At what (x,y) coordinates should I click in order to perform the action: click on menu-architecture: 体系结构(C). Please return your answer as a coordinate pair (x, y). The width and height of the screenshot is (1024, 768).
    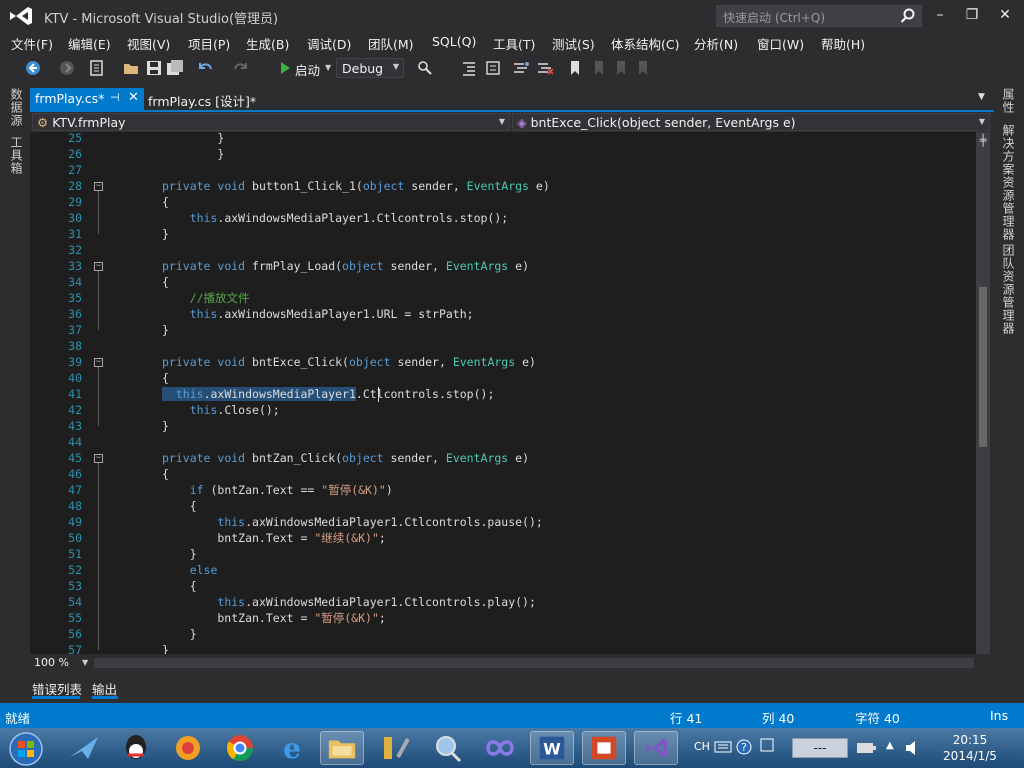
    Looking at the image, I should click on (645, 43).